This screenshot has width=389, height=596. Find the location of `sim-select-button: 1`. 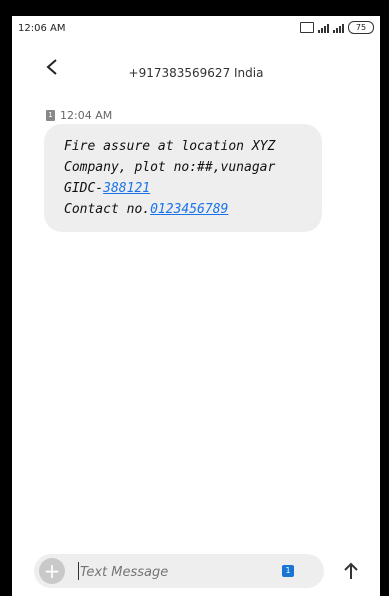

sim-select-button: 1 is located at coordinates (288, 571).